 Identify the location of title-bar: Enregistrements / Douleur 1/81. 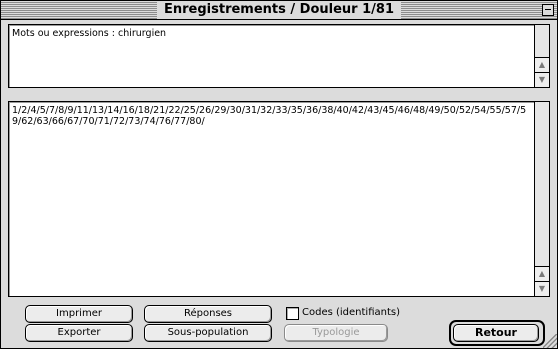
(279, 10).